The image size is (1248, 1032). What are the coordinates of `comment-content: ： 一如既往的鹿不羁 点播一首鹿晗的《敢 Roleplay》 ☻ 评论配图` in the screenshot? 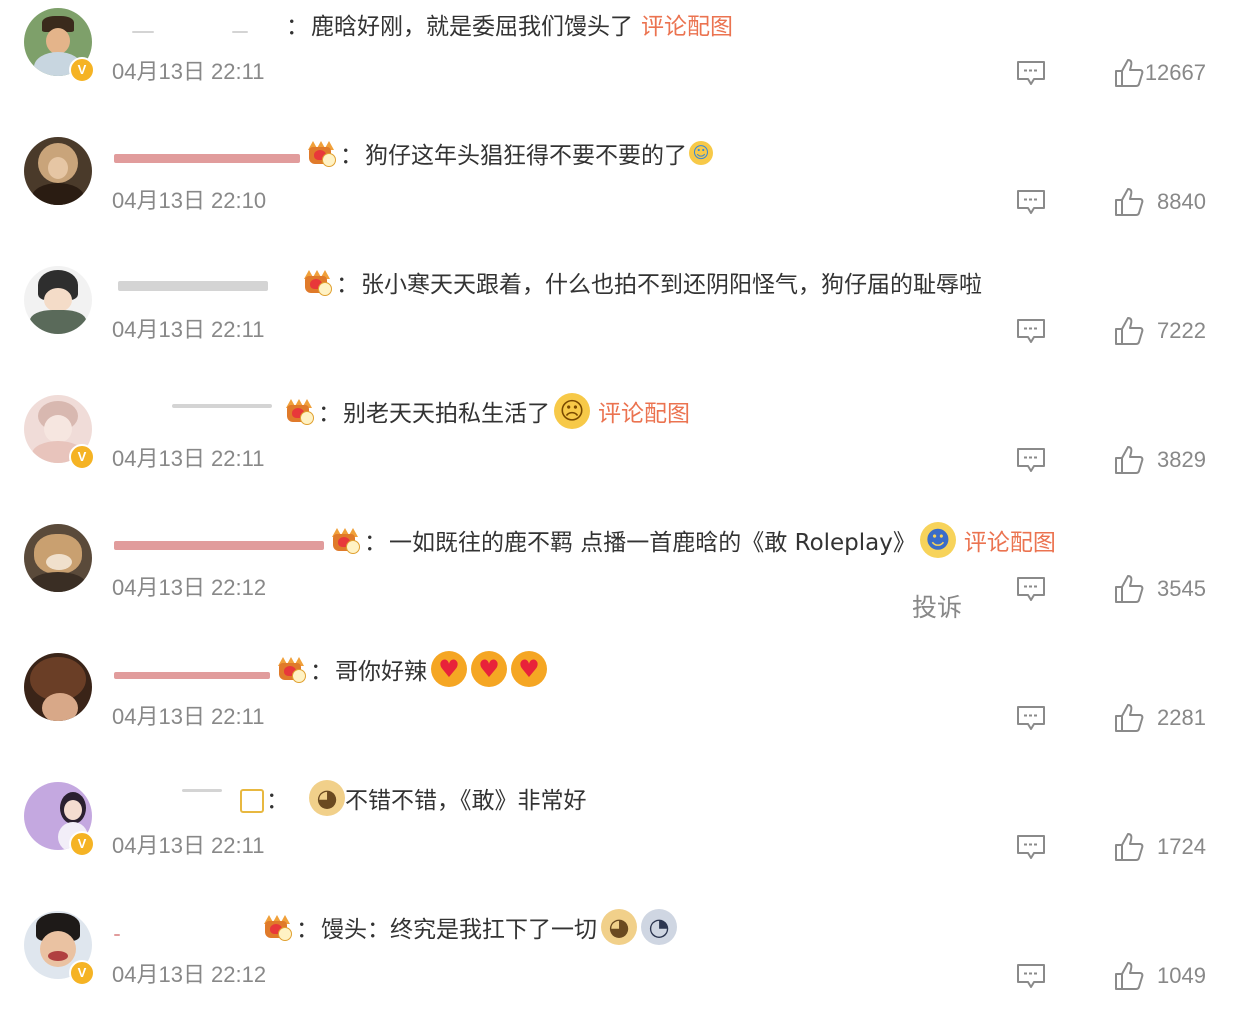 It's located at (584, 540).